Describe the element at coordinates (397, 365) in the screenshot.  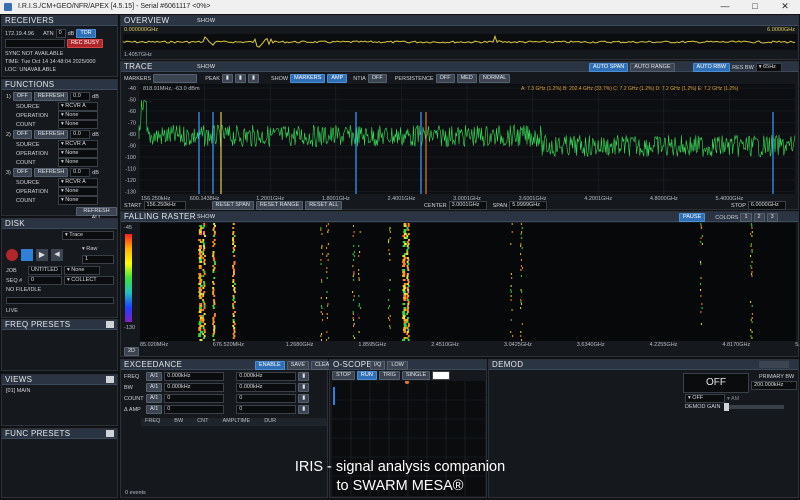
I see `oscope-low-button: LOW` at that location.